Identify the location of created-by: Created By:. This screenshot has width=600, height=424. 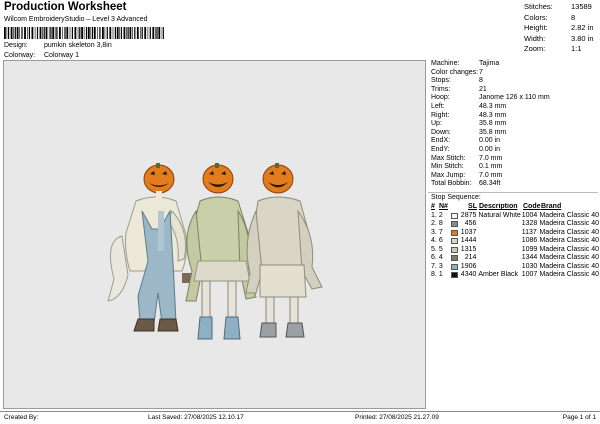
(21, 417).